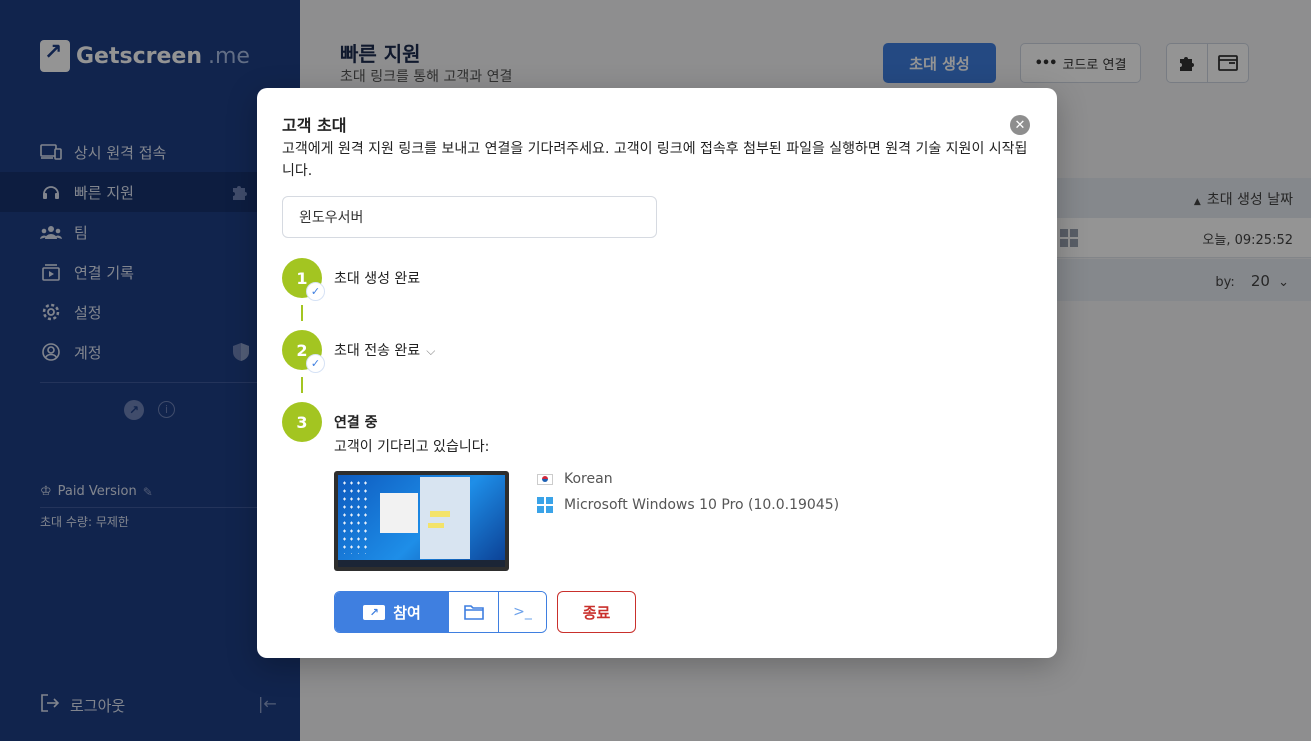 The width and height of the screenshot is (1311, 741). I want to click on client-screen-preview, so click(421, 521).